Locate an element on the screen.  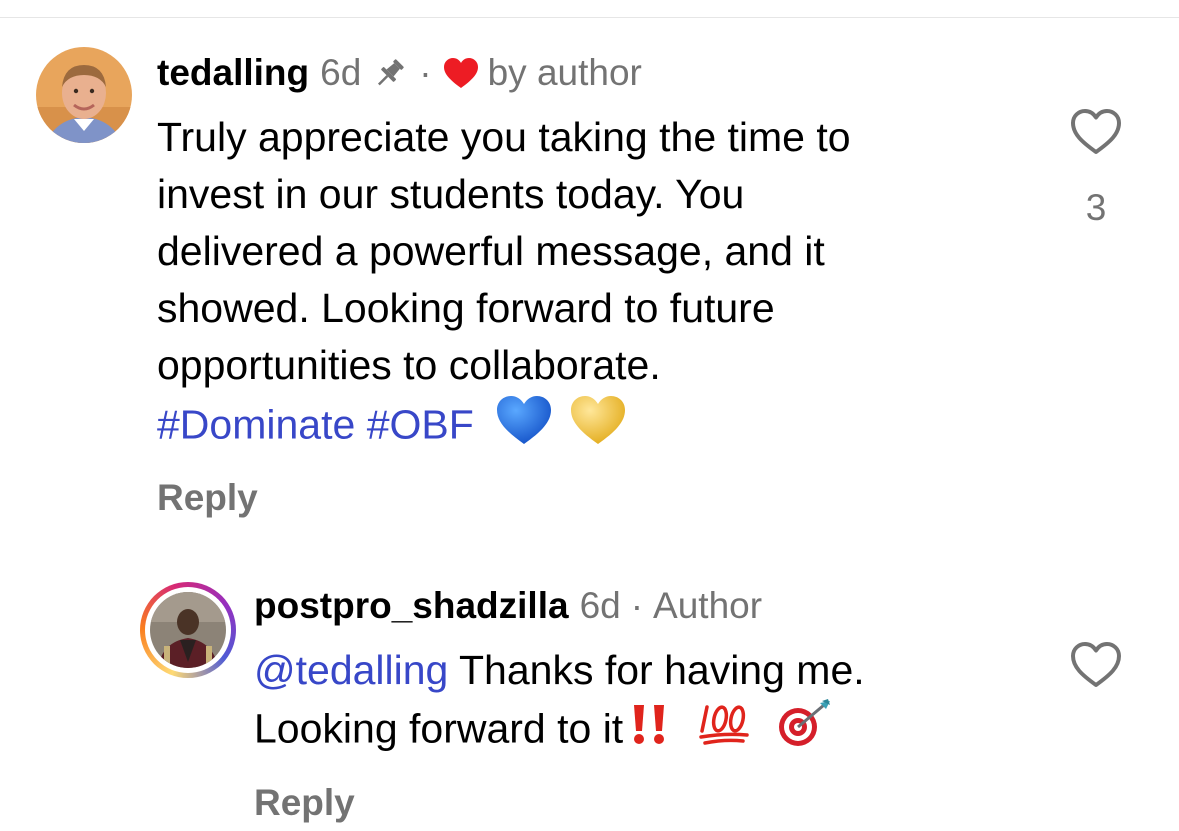
comment-line: invest in our students today. You is located at coordinates (451, 194).